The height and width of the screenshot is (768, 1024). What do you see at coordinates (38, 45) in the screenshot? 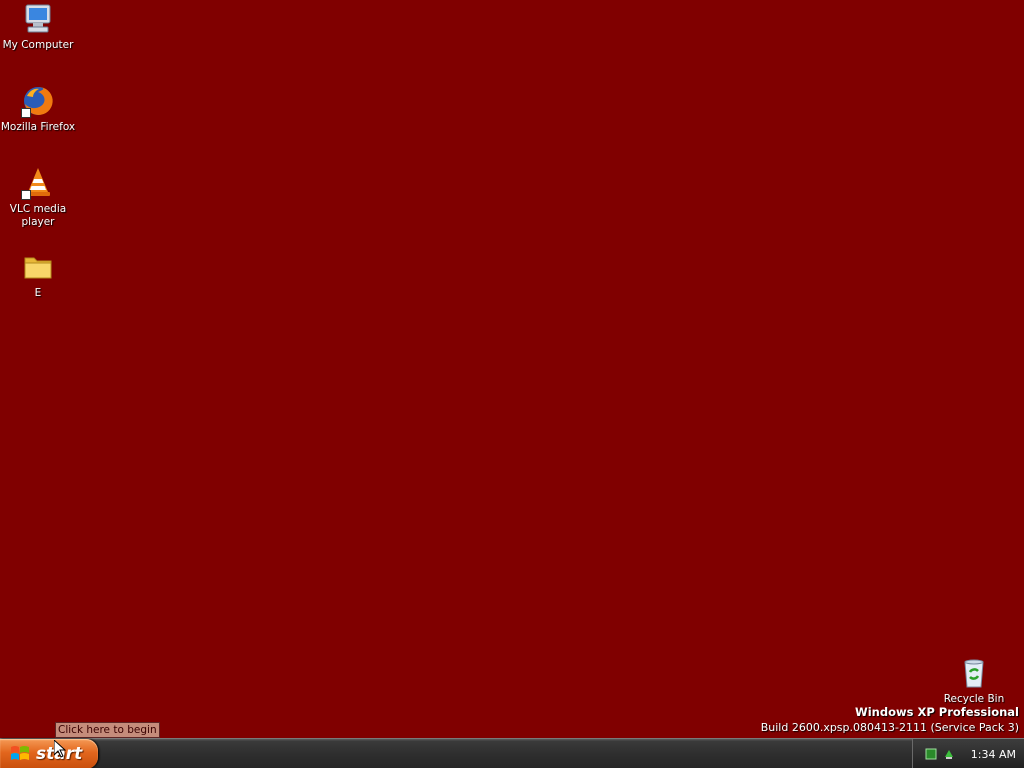
I see `desktop-icon-label: My Computer` at bounding box center [38, 45].